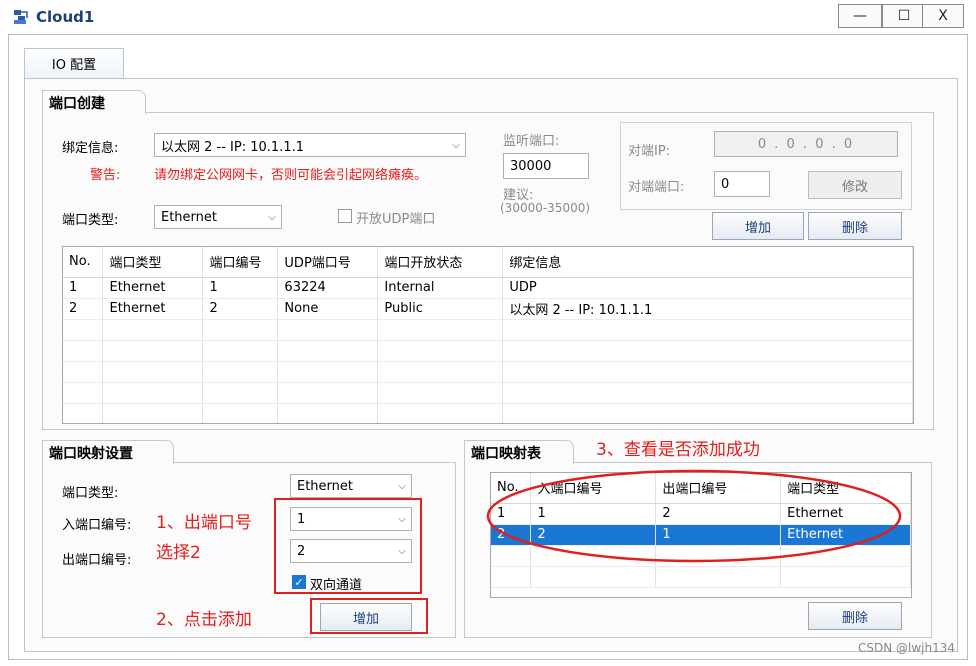 The height and width of the screenshot is (666, 976). I want to click on col-header: 端口编号, so click(240, 262).